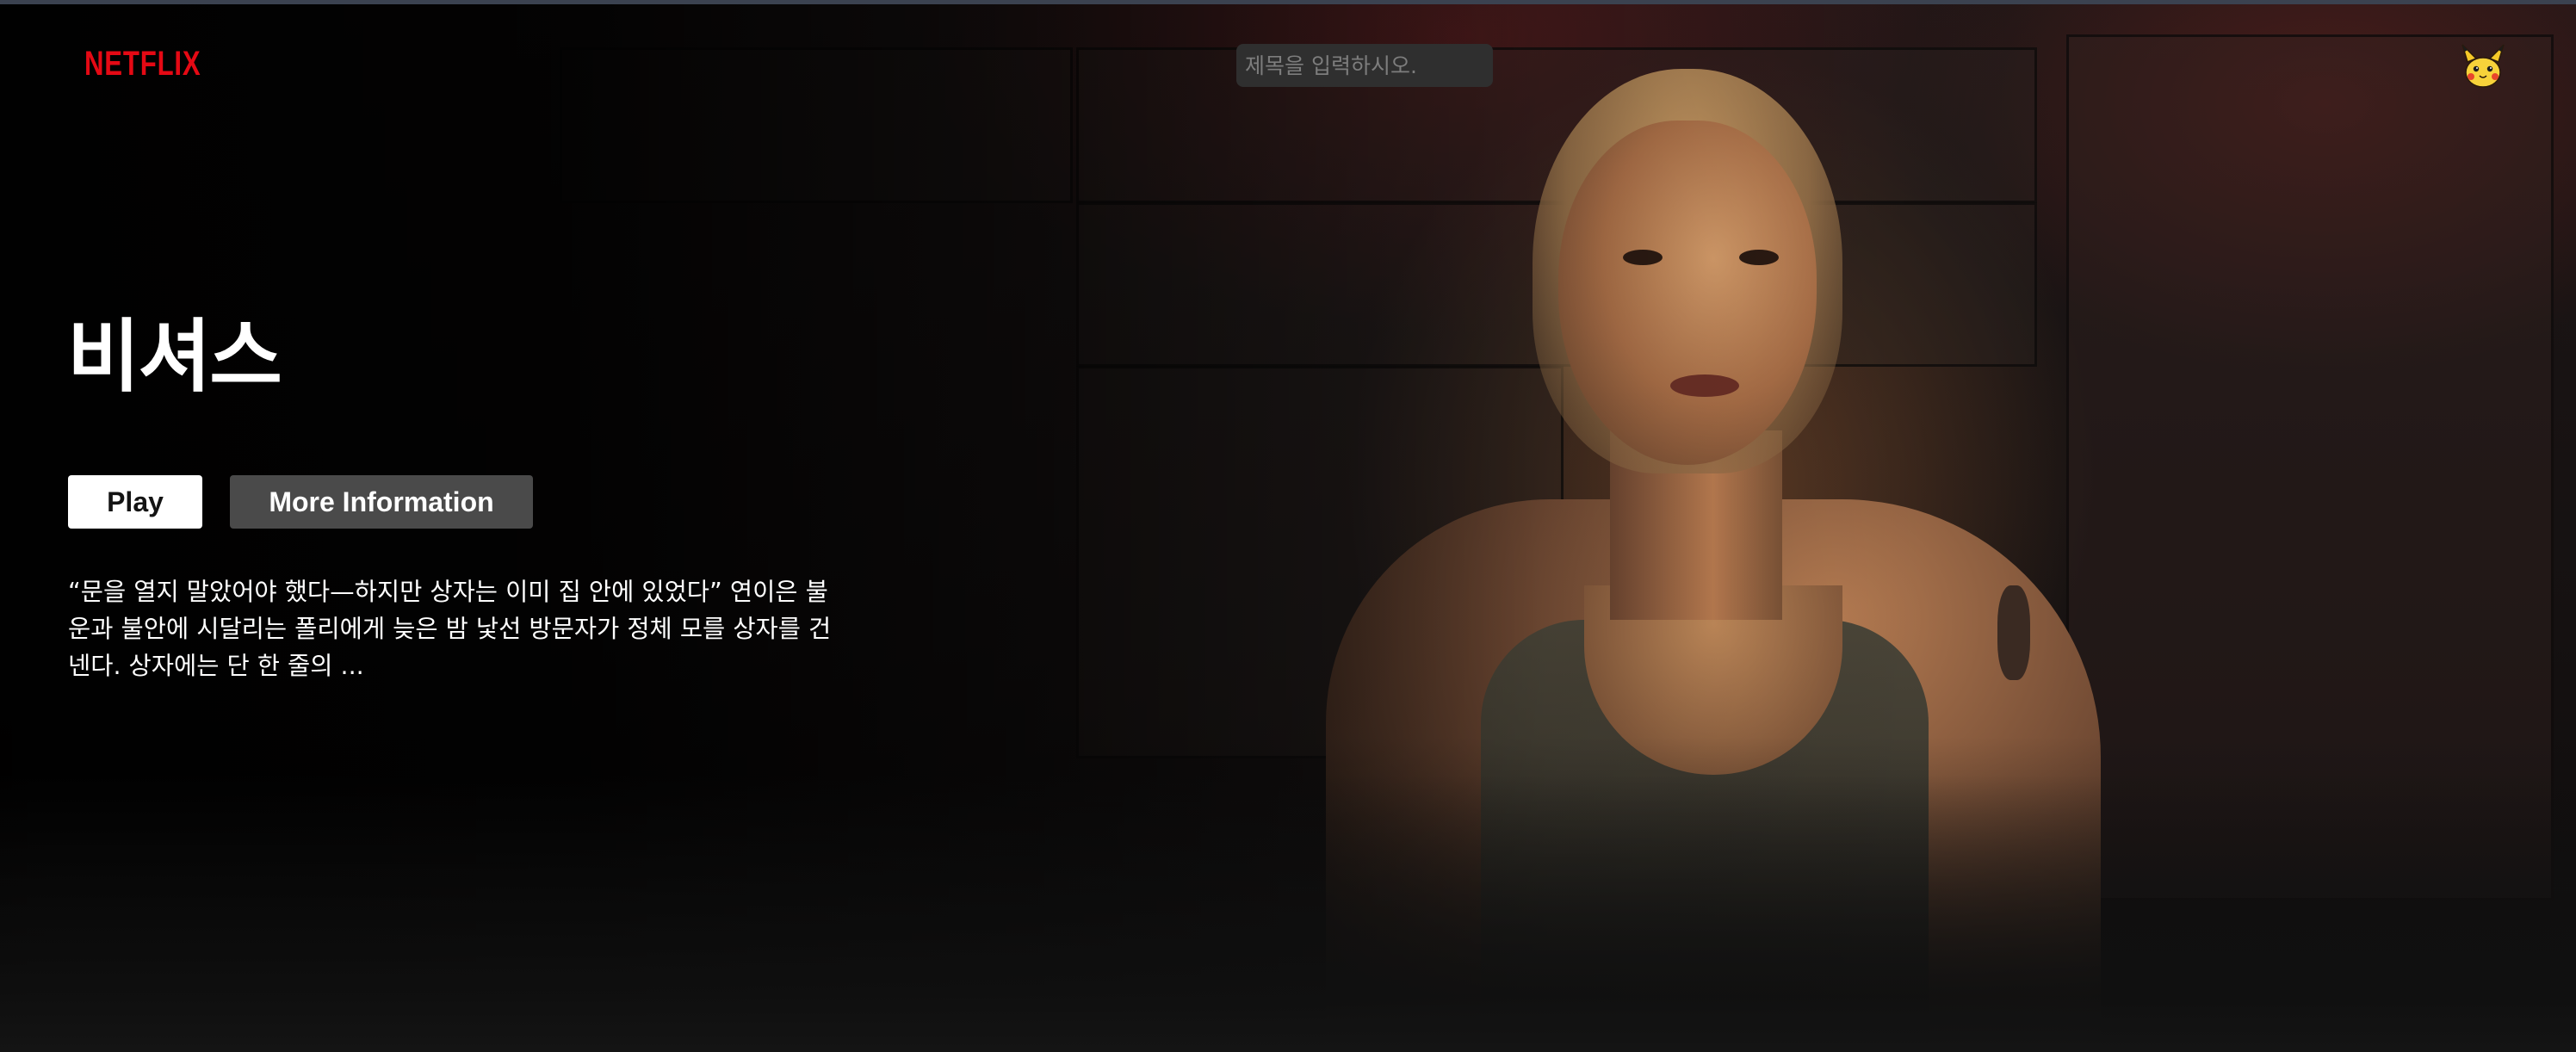 This screenshot has height=1052, width=2576. What do you see at coordinates (135, 502) in the screenshot?
I see `play-button: Play` at bounding box center [135, 502].